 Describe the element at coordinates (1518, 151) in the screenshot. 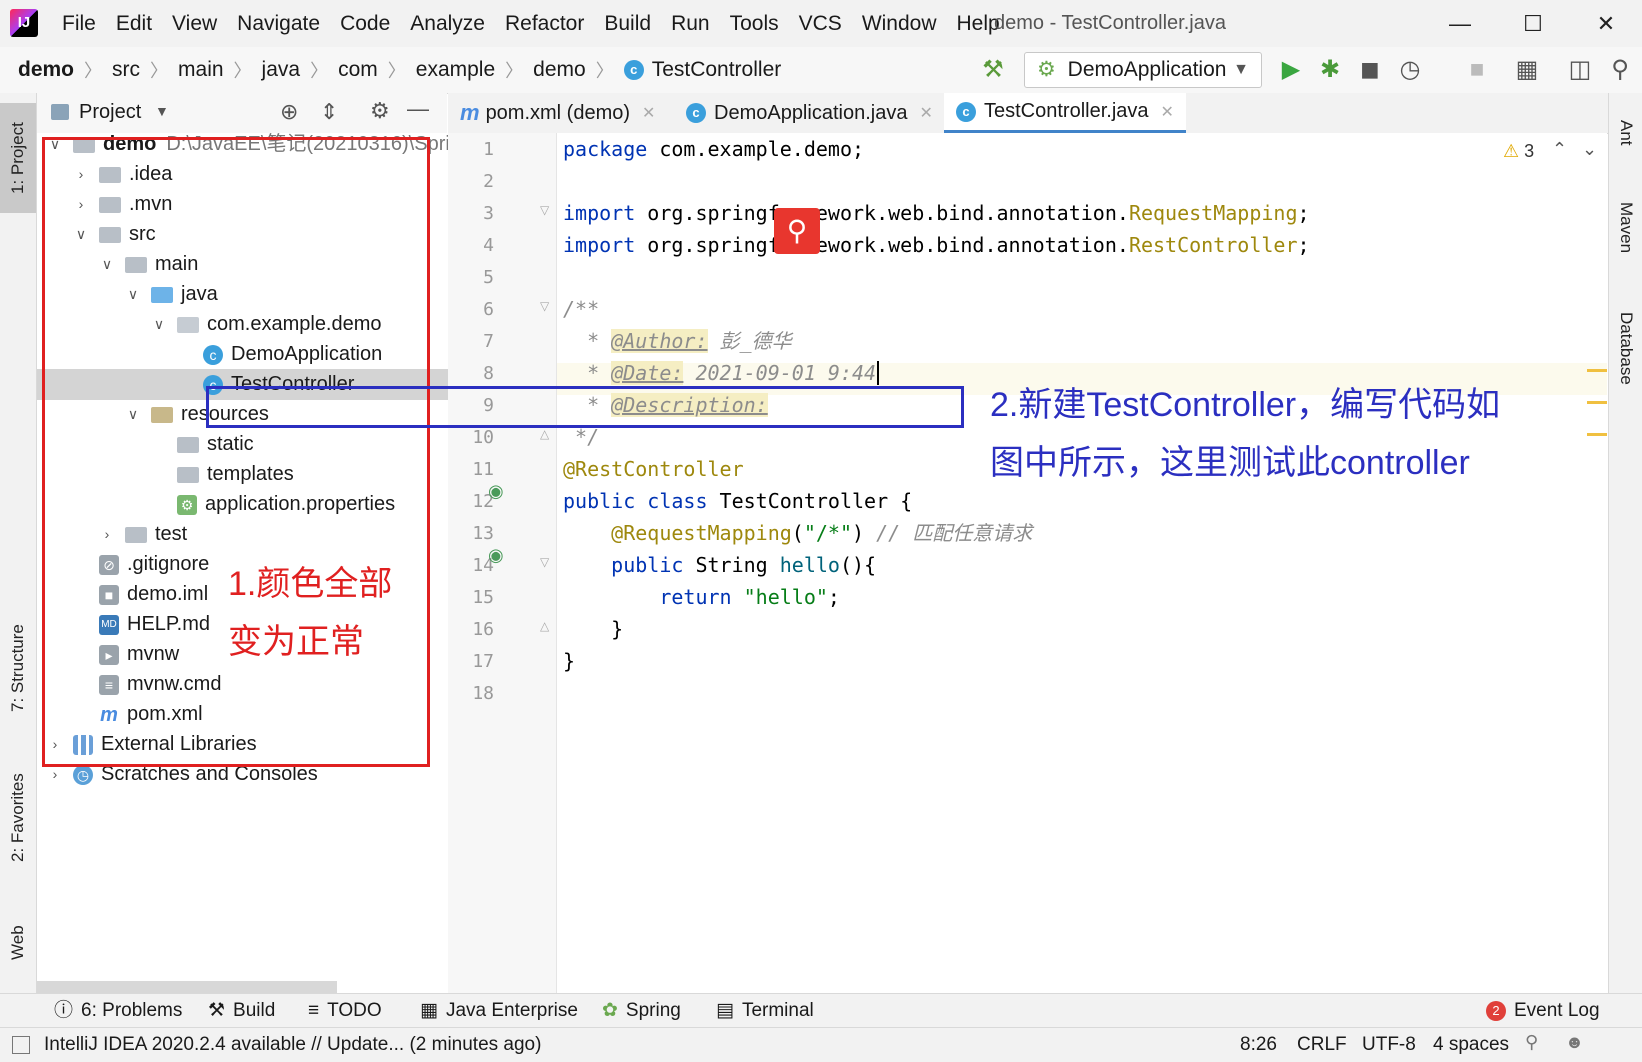

I see `warnings-indicator: ⚠ 3` at that location.